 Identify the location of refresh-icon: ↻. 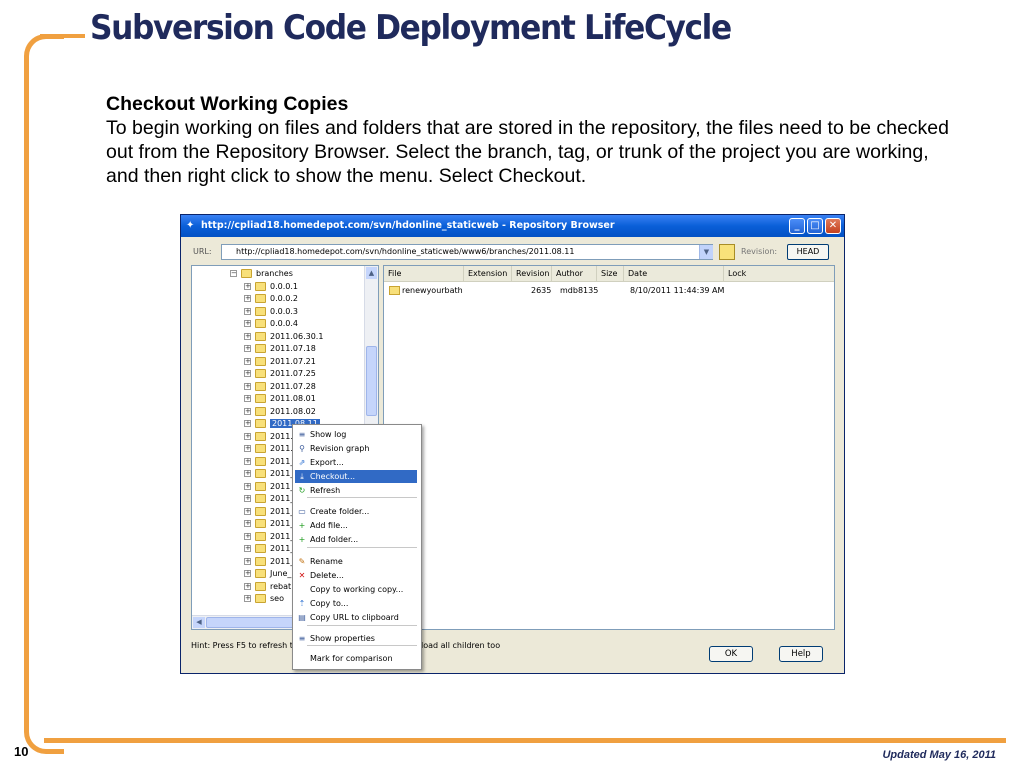
(302, 490).